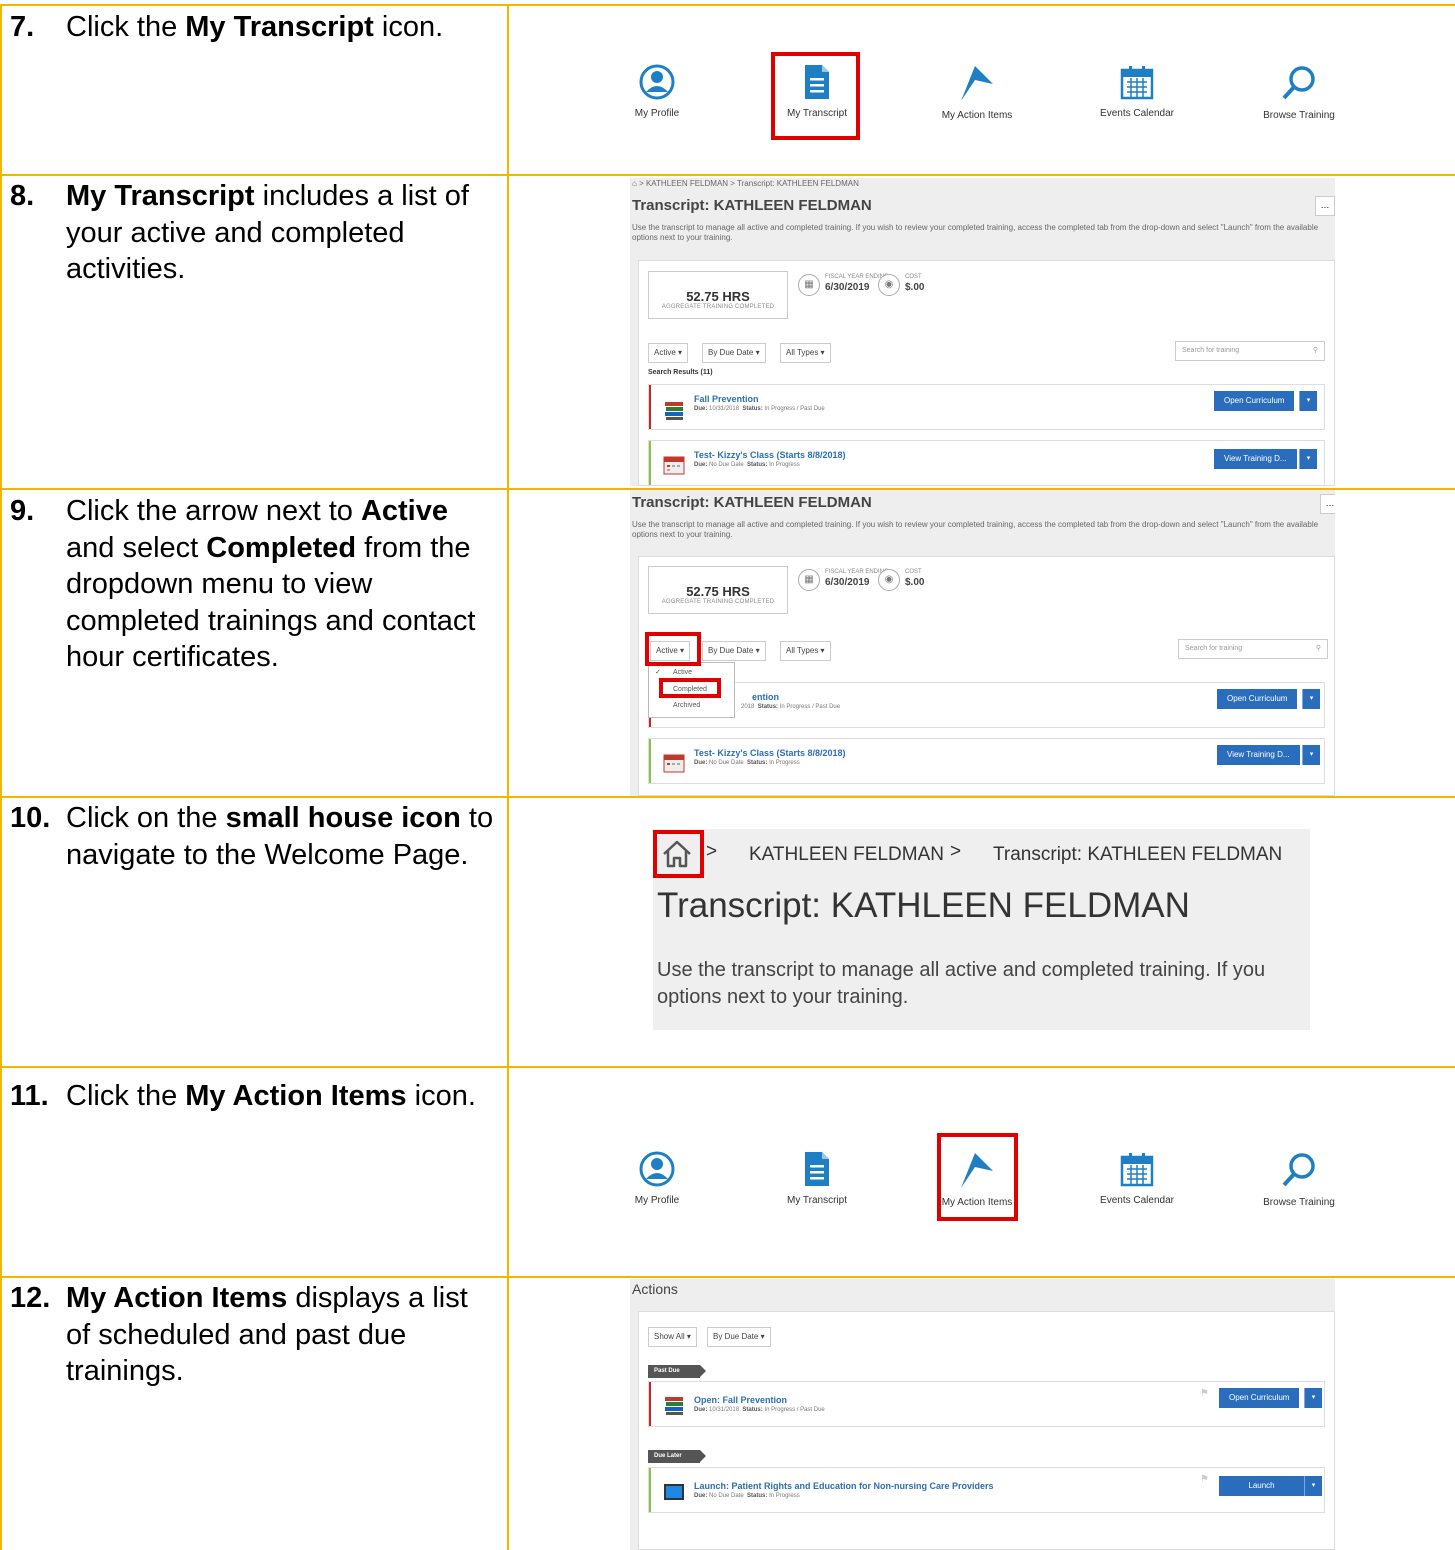 Image resolution: width=1455 pixels, height=1550 pixels. I want to click on status-filter: Active ▾, so click(668, 353).